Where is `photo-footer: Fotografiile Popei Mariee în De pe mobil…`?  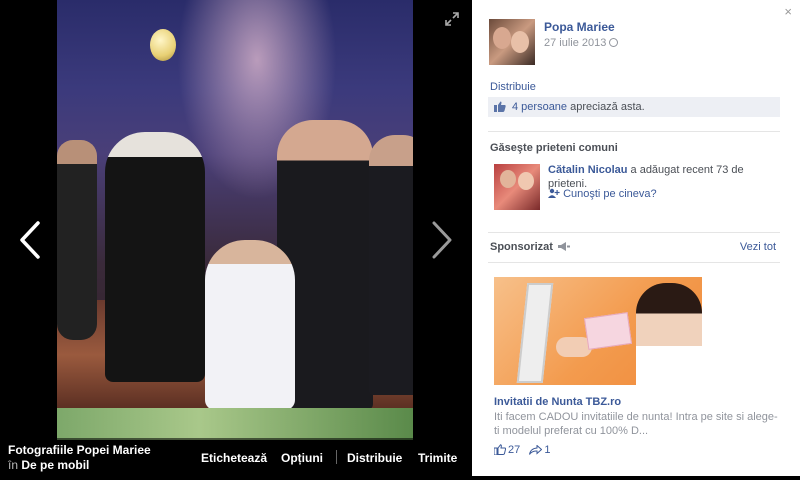 photo-footer: Fotografiile Popei Mariee în De pe mobil… is located at coordinates (236, 459).